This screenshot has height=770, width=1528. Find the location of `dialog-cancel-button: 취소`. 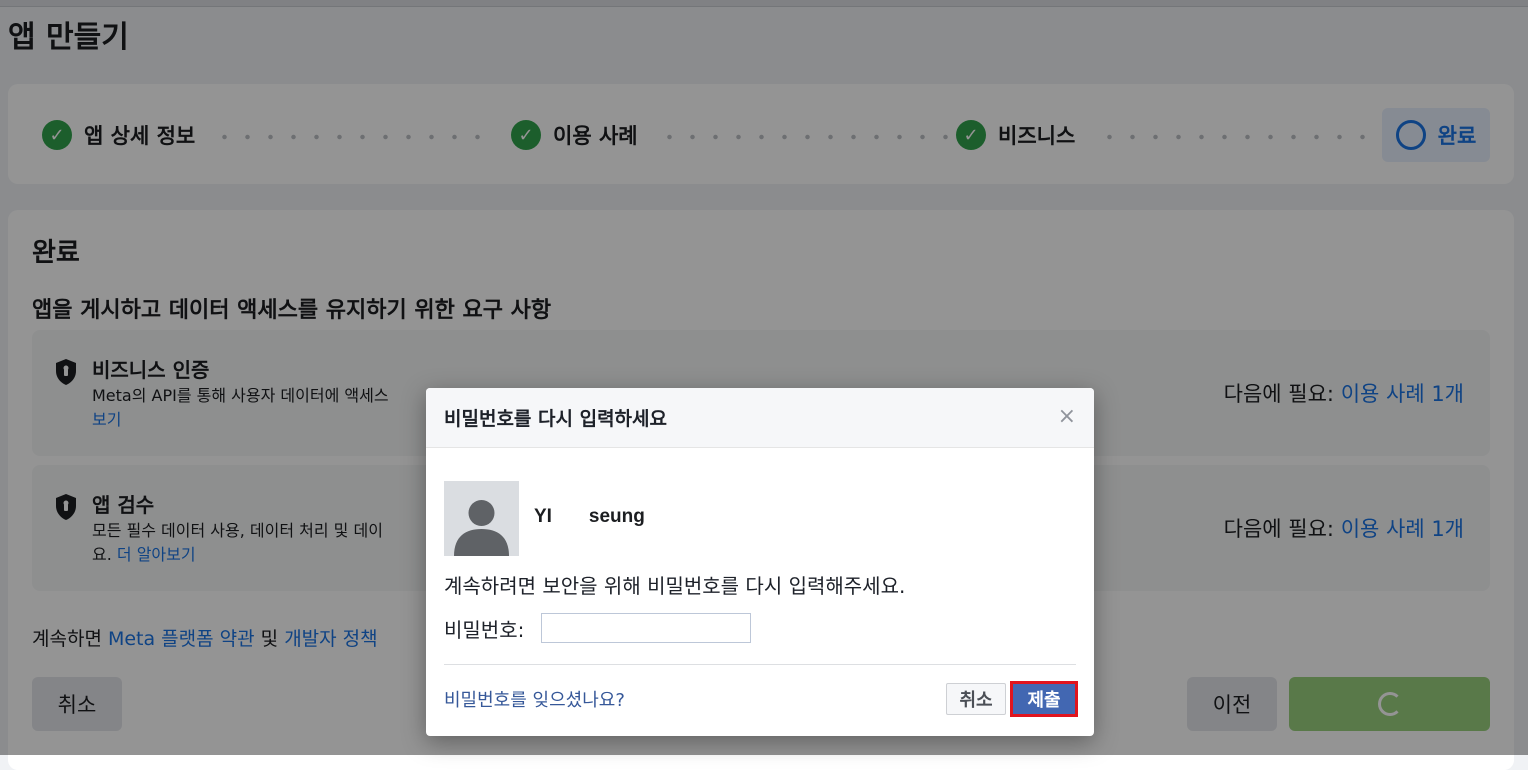

dialog-cancel-button: 취소 is located at coordinates (976, 699).